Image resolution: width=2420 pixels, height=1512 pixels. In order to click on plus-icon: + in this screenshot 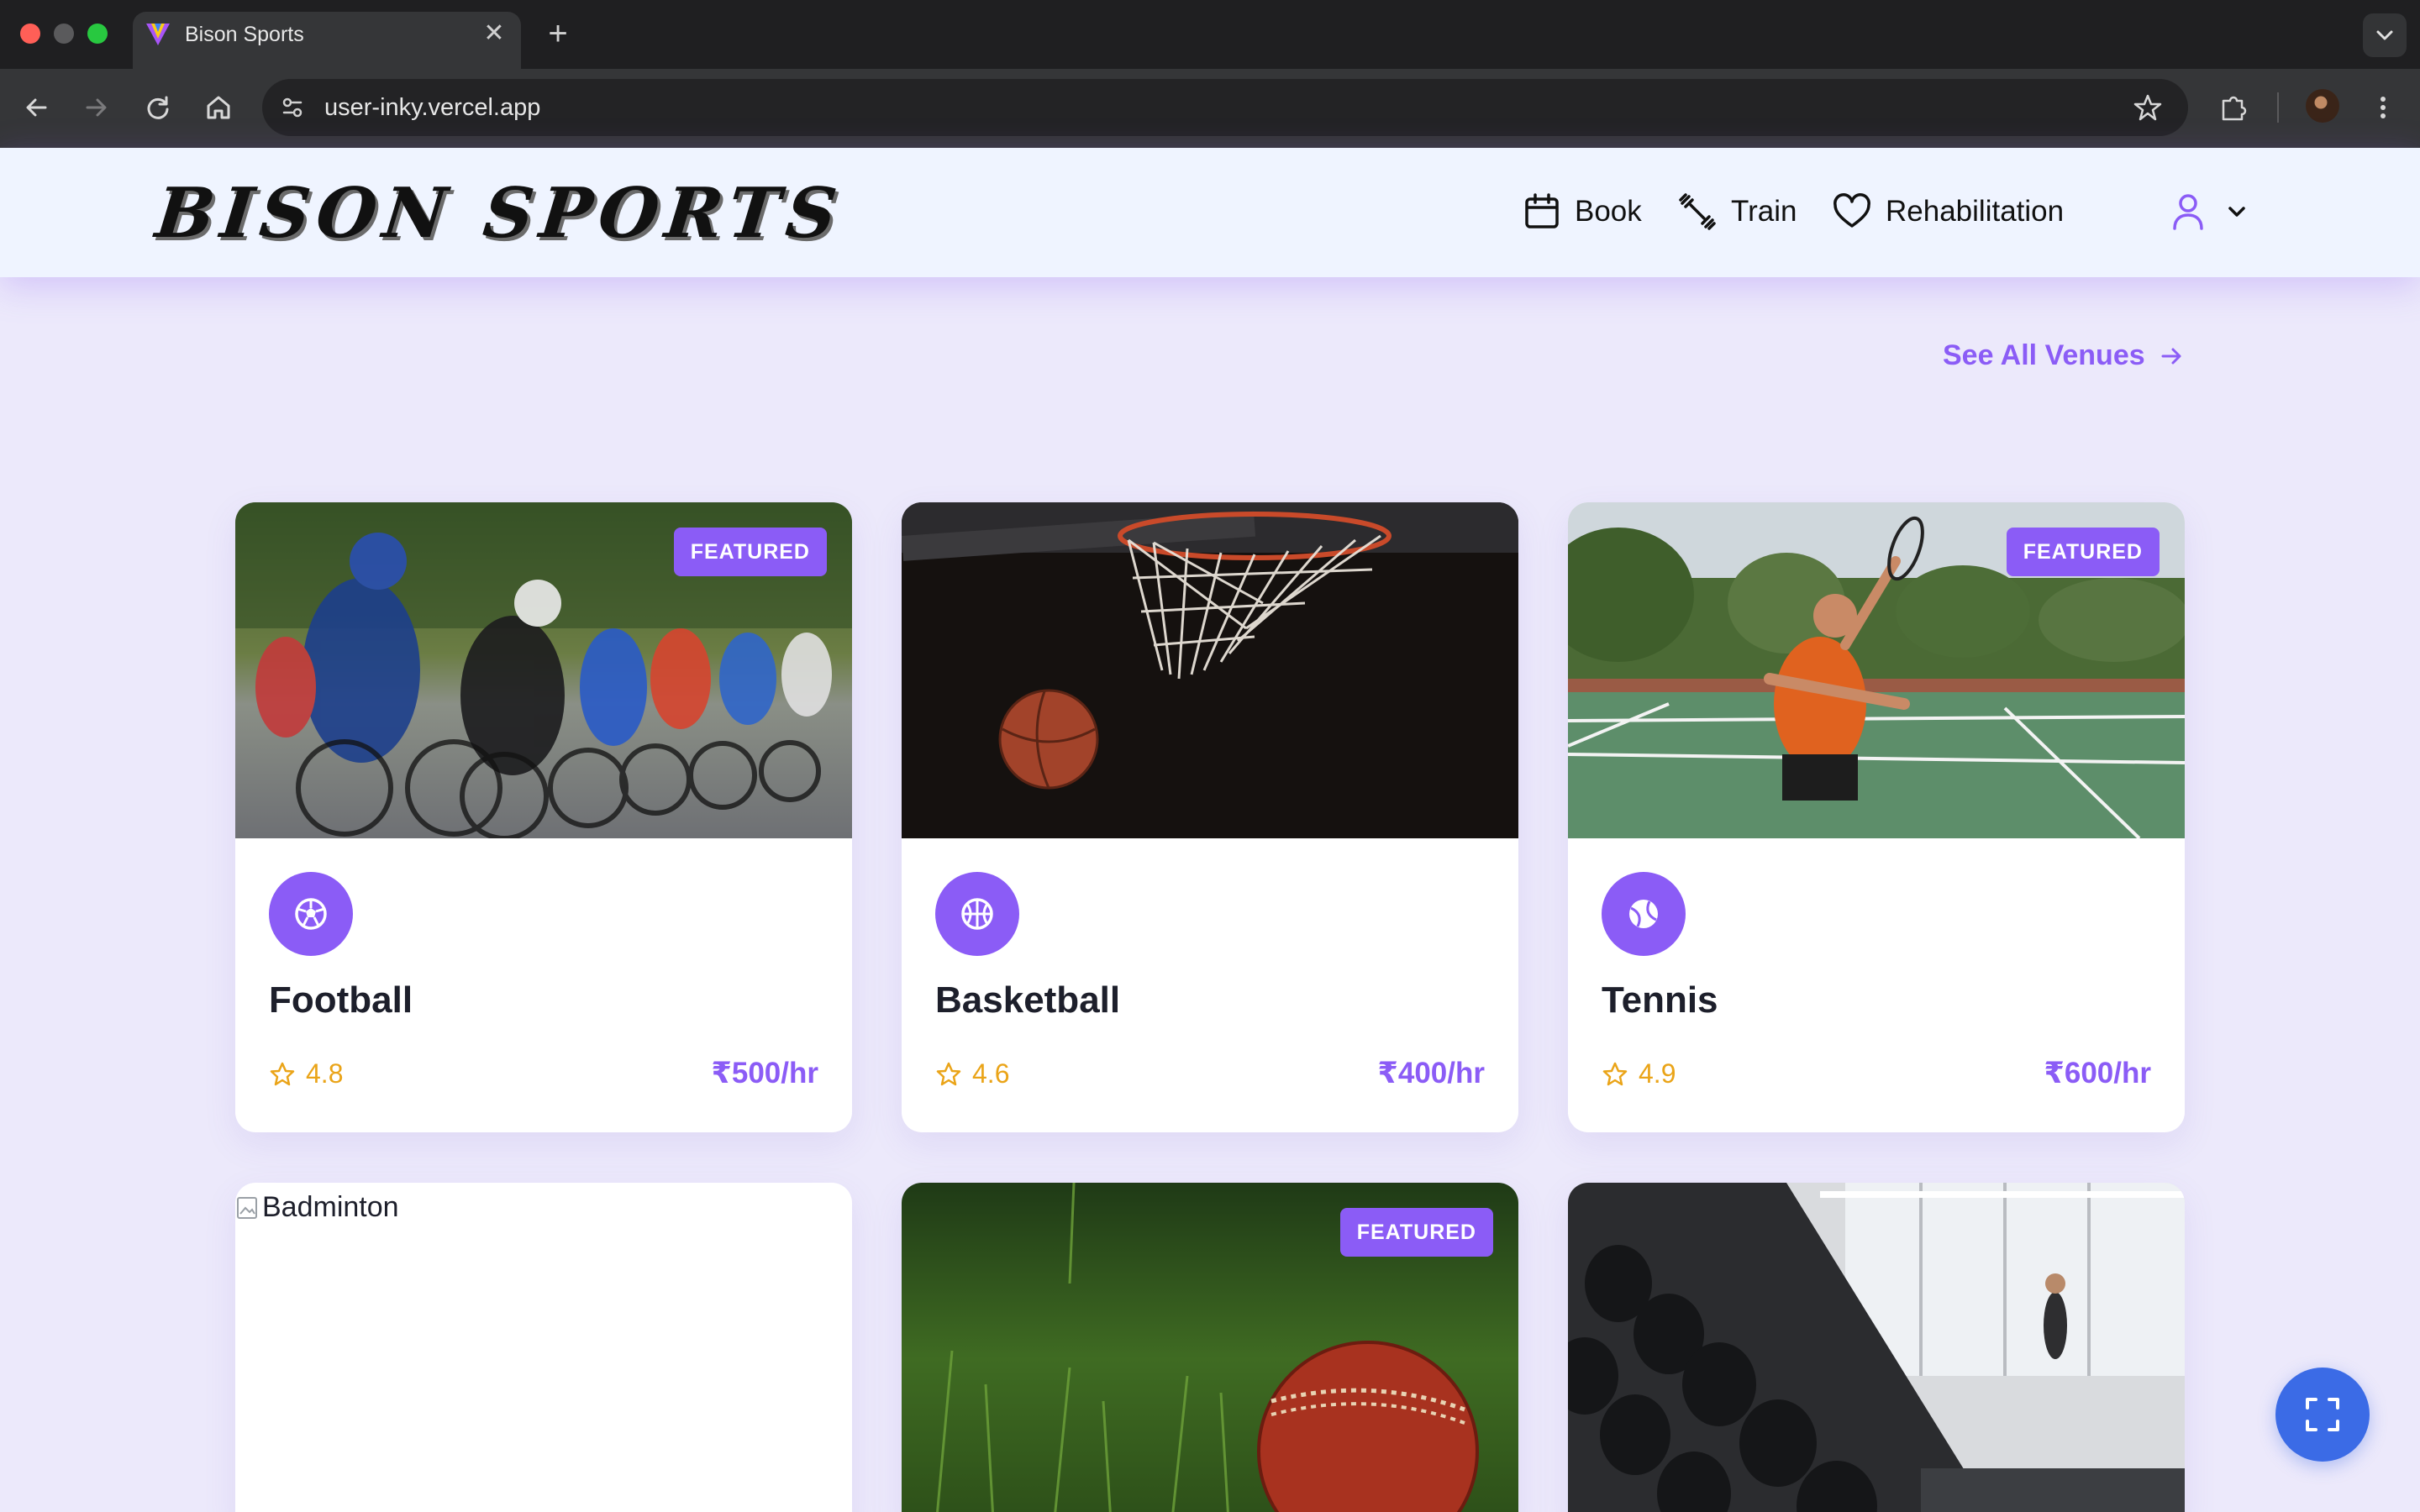, I will do `click(558, 33)`.